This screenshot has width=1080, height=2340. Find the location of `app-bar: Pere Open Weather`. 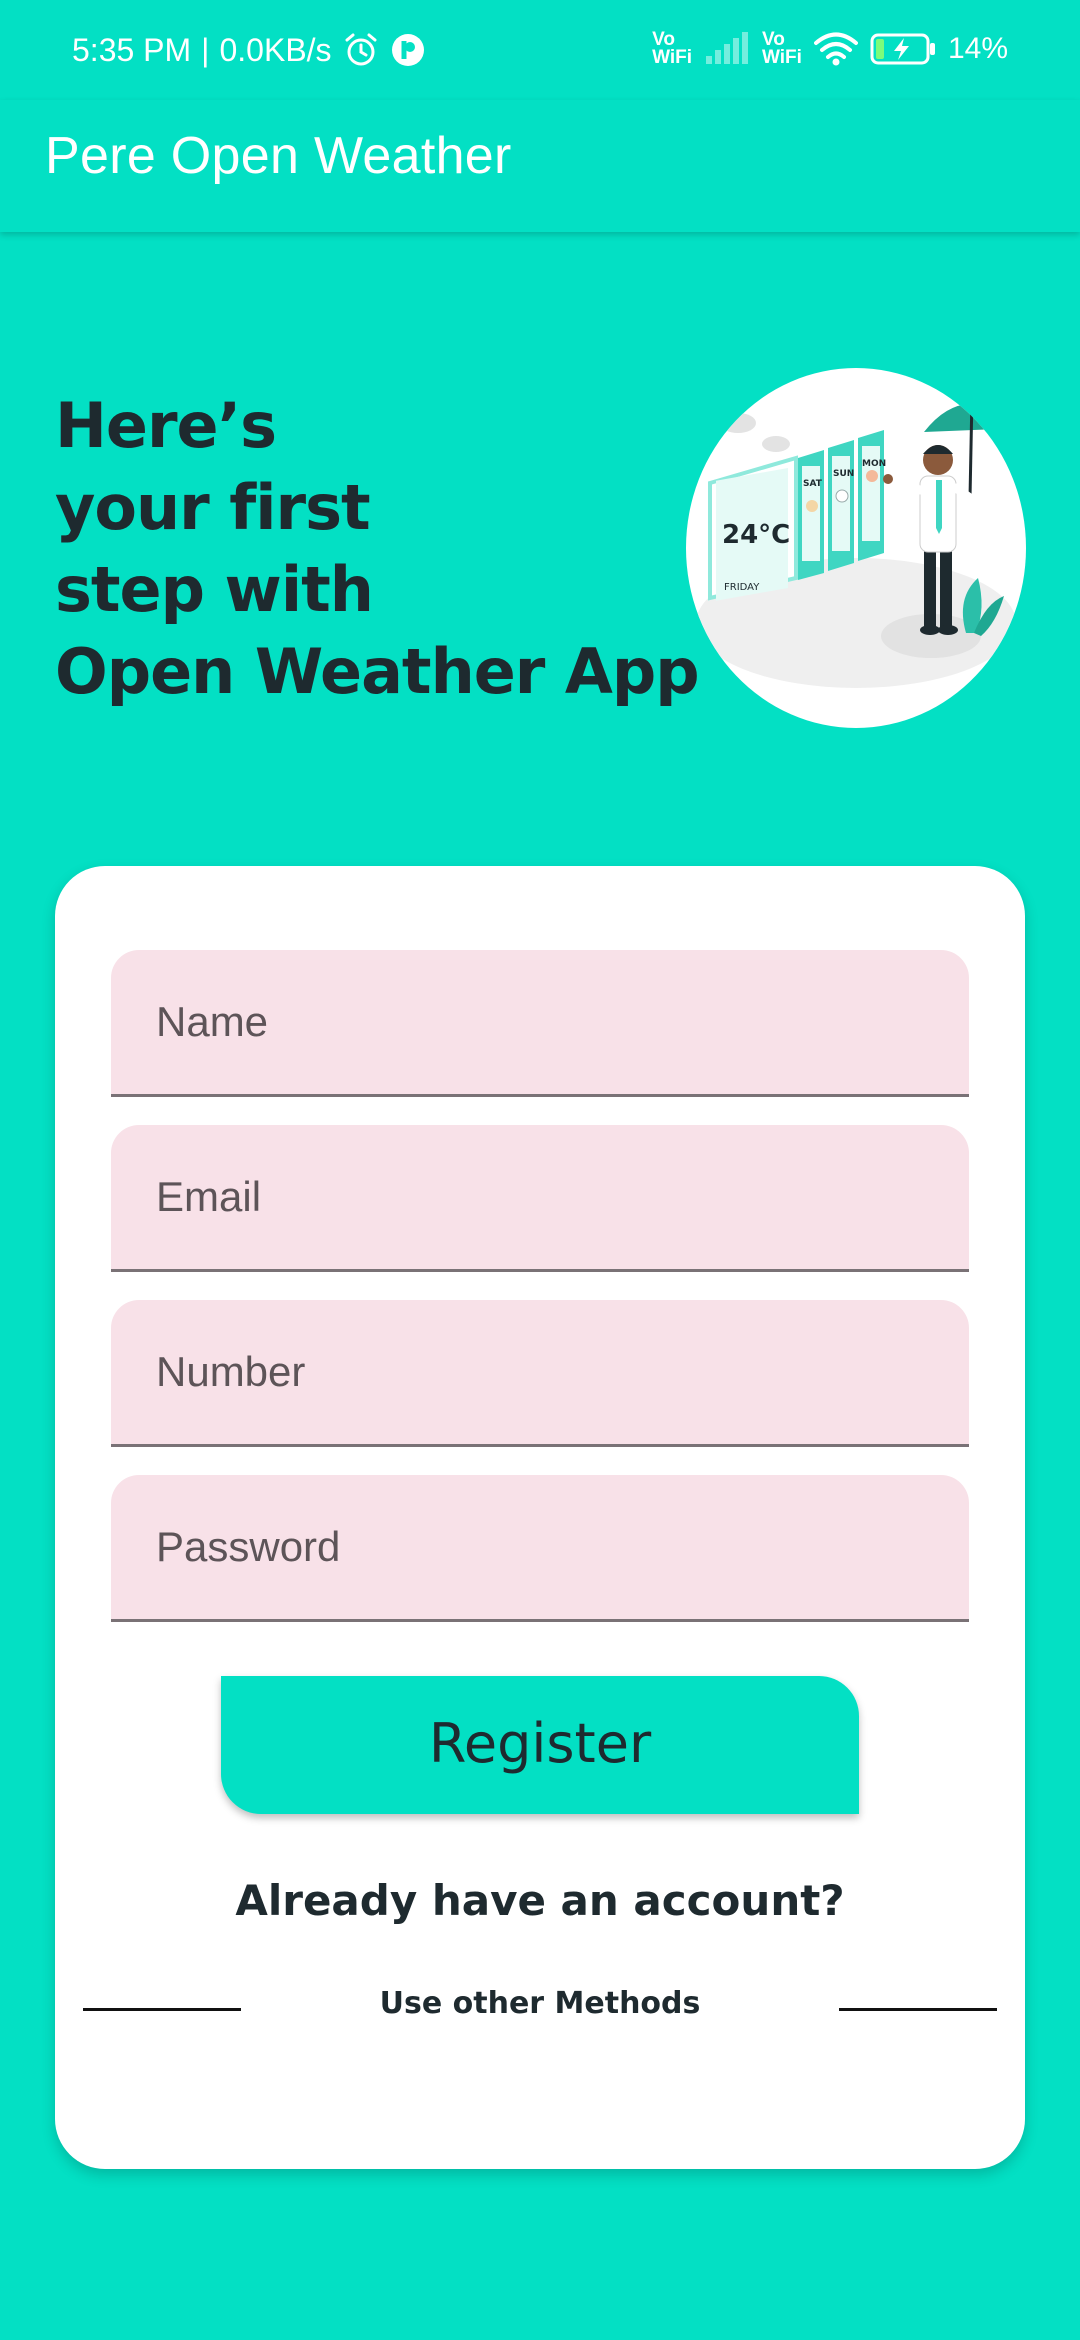

app-bar: Pere Open Weather is located at coordinates (540, 166).